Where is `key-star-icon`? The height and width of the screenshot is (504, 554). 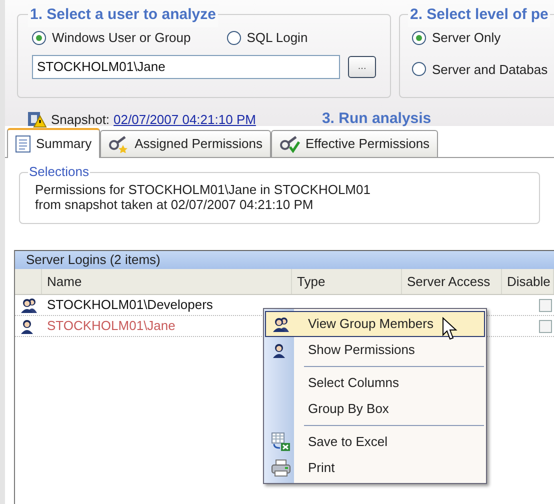
key-star-icon is located at coordinates (119, 144).